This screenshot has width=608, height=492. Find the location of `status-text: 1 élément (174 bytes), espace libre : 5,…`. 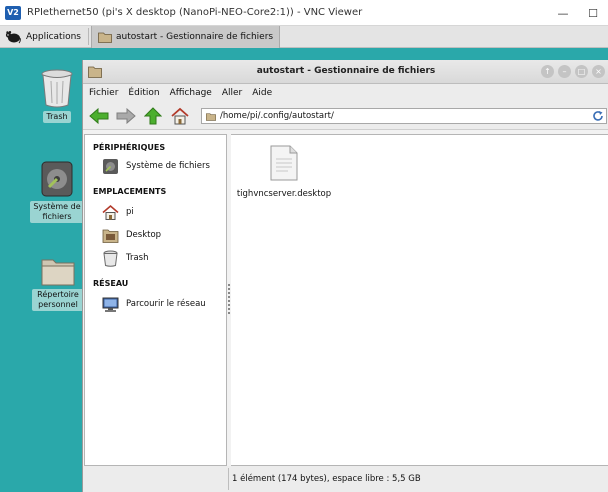

status-text: 1 élément (174 bytes), espace libre : 5,… is located at coordinates (326, 479).